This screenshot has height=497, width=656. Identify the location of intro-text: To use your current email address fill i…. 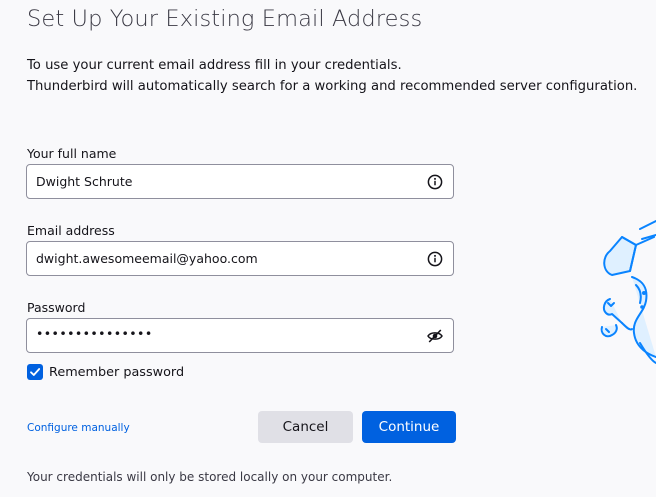
(332, 76).